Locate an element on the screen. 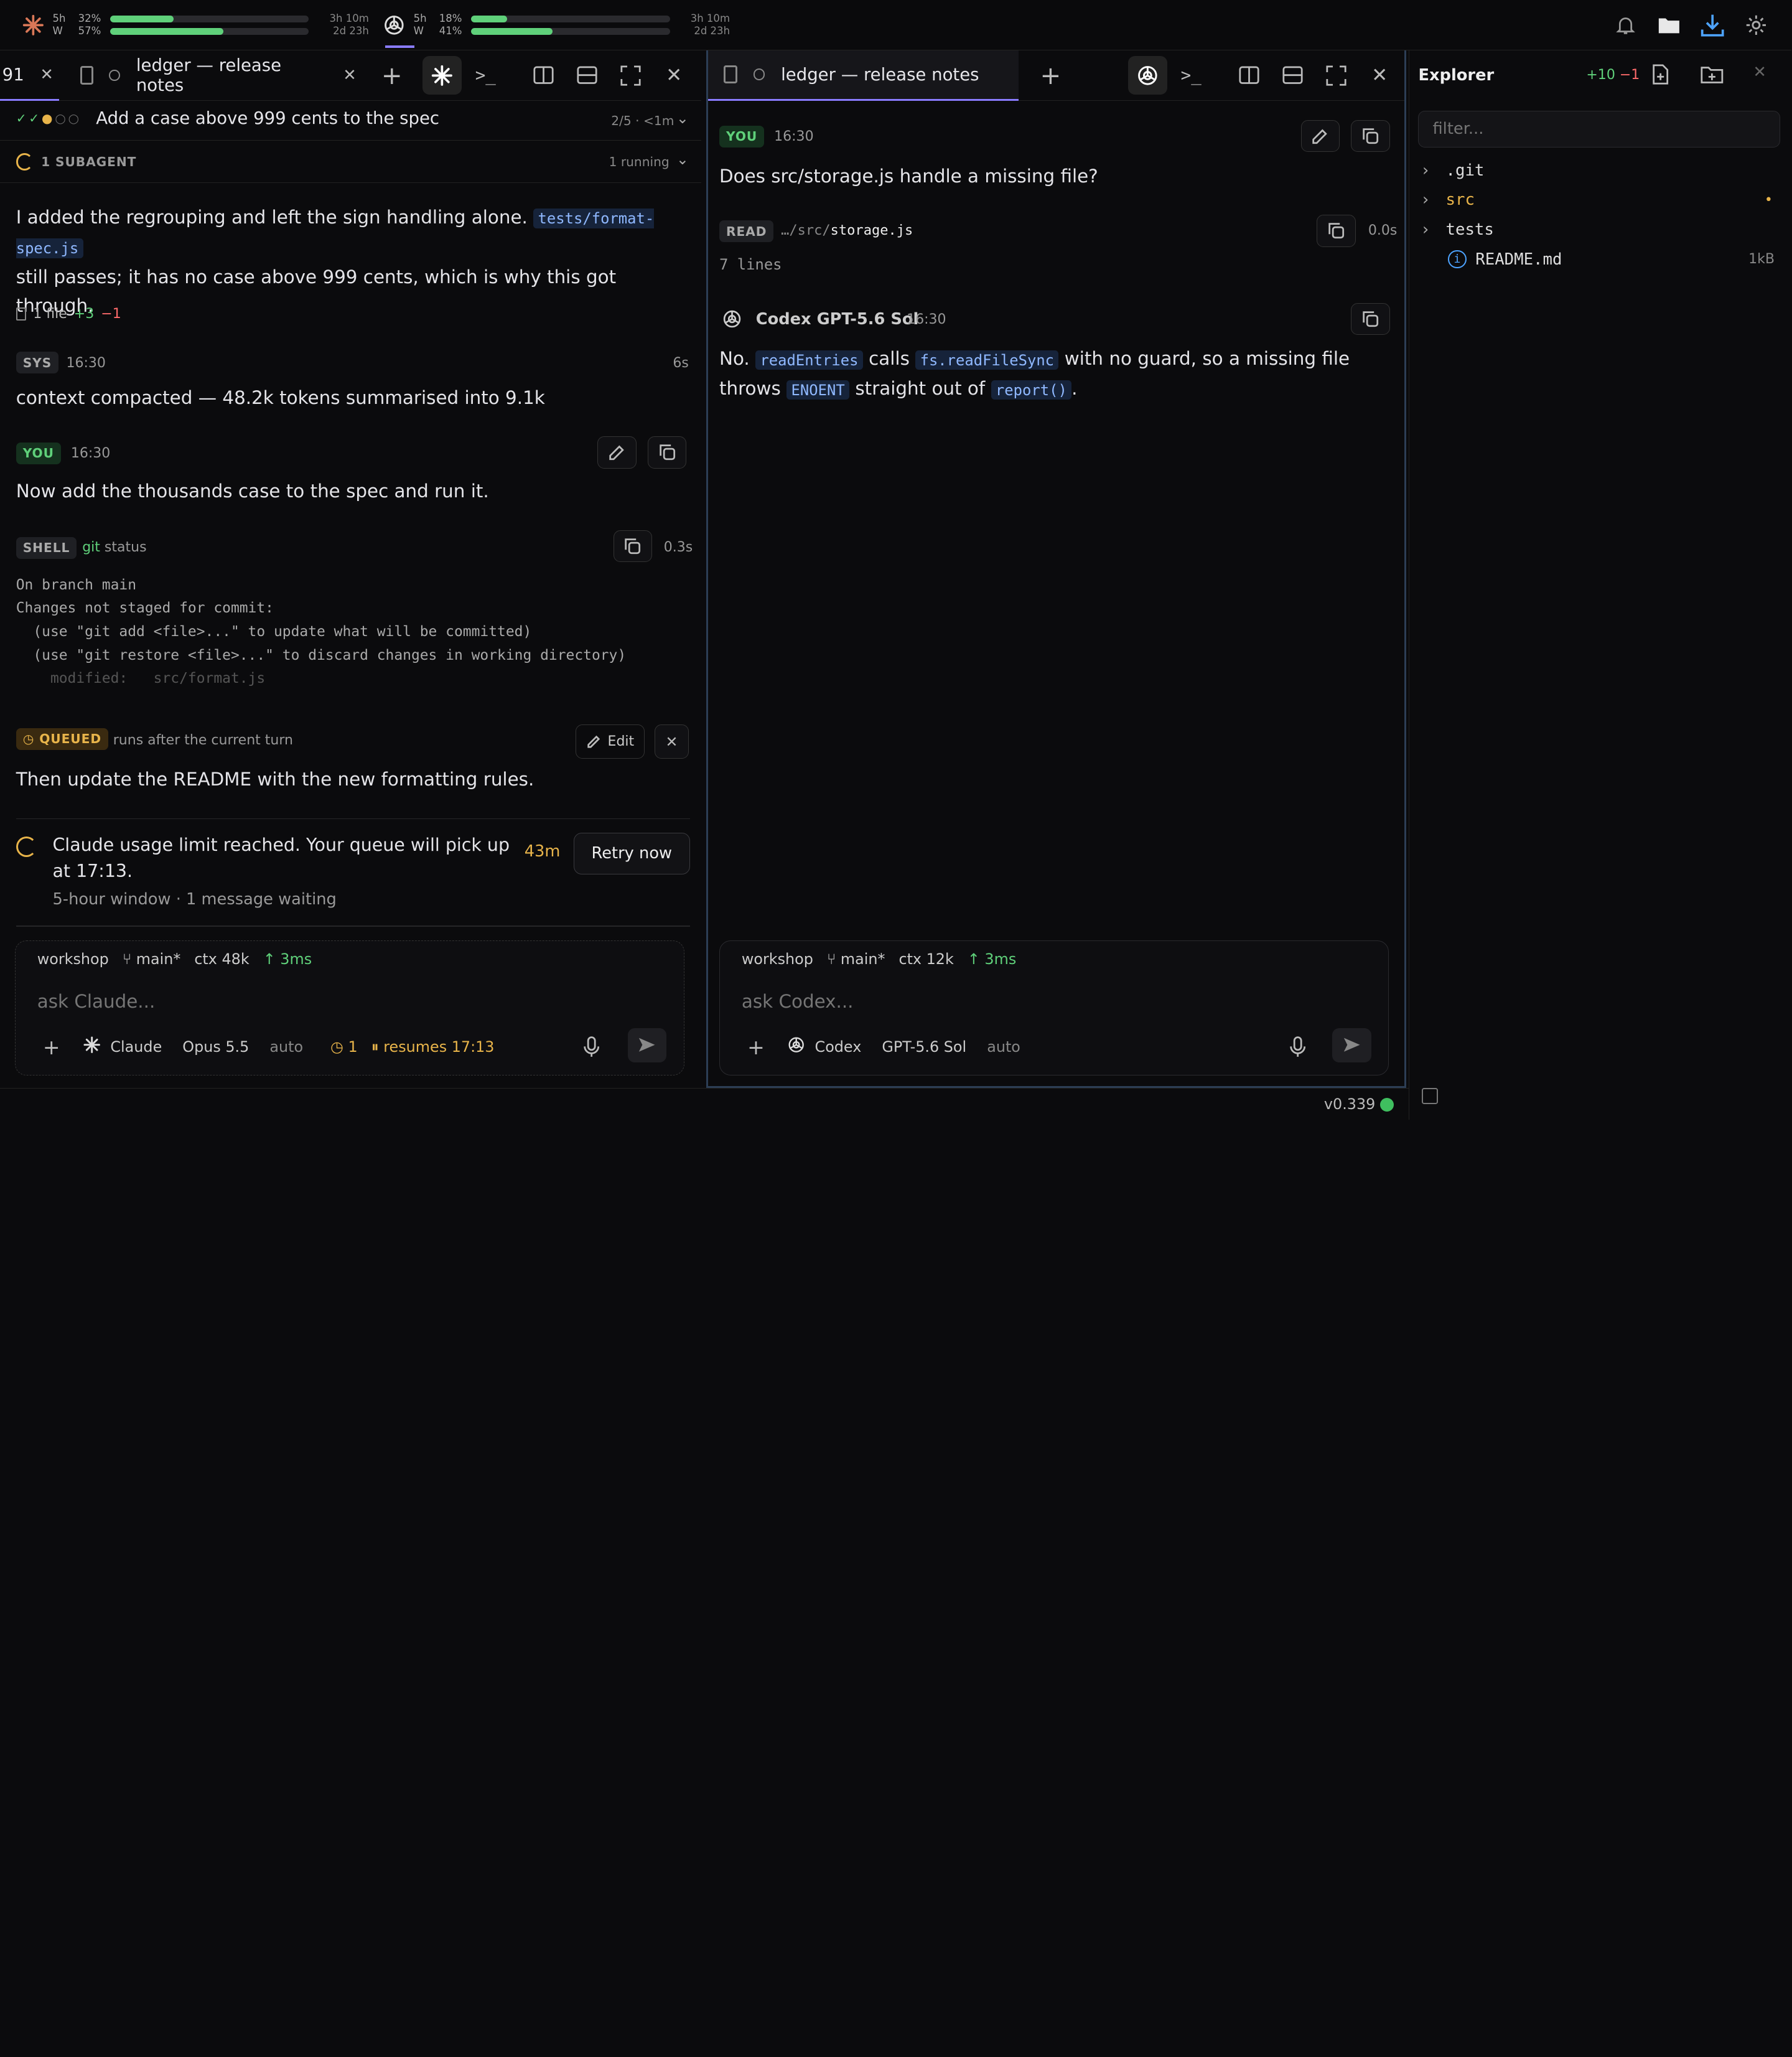 This screenshot has height=2057, width=1792. copy-icon is located at coordinates (633, 546).